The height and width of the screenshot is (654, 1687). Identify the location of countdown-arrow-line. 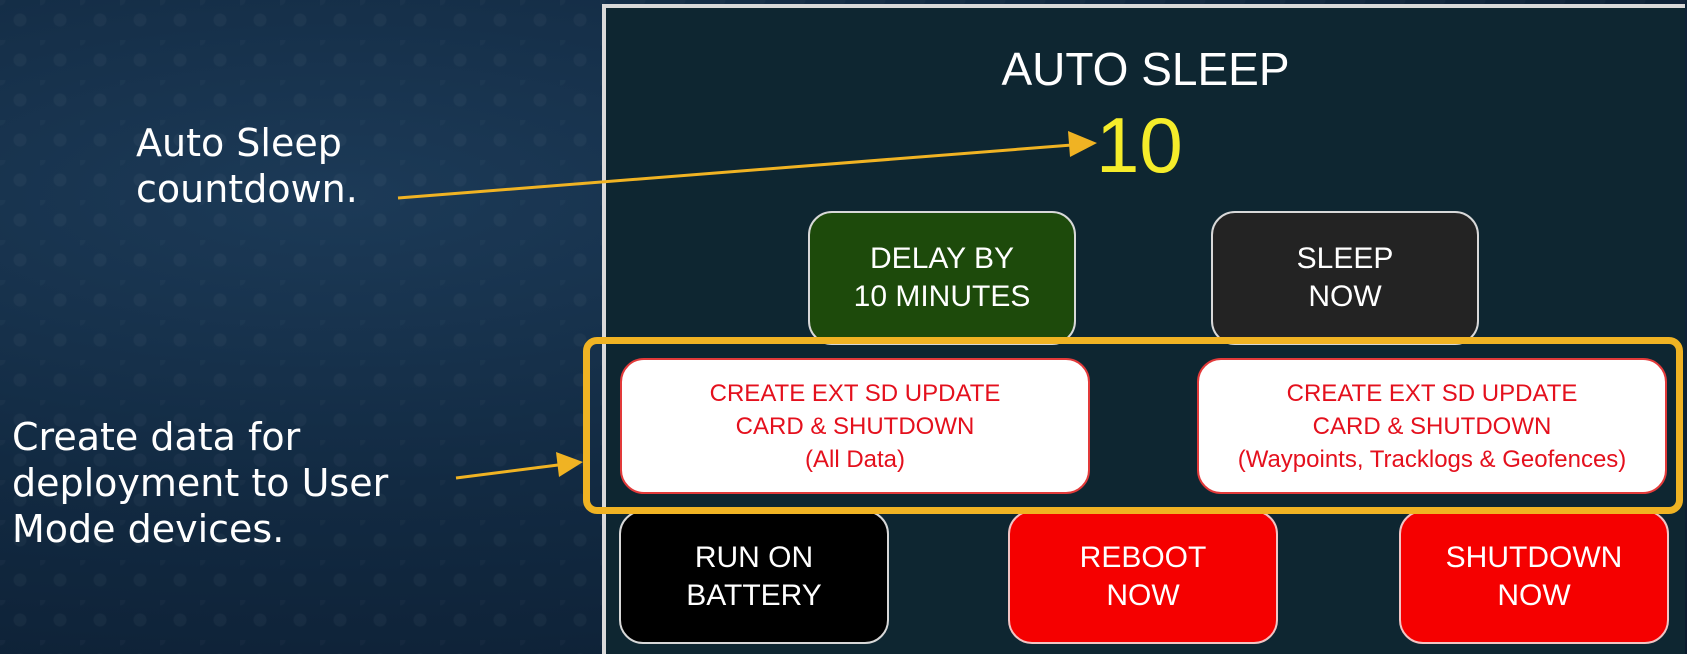
(735, 171).